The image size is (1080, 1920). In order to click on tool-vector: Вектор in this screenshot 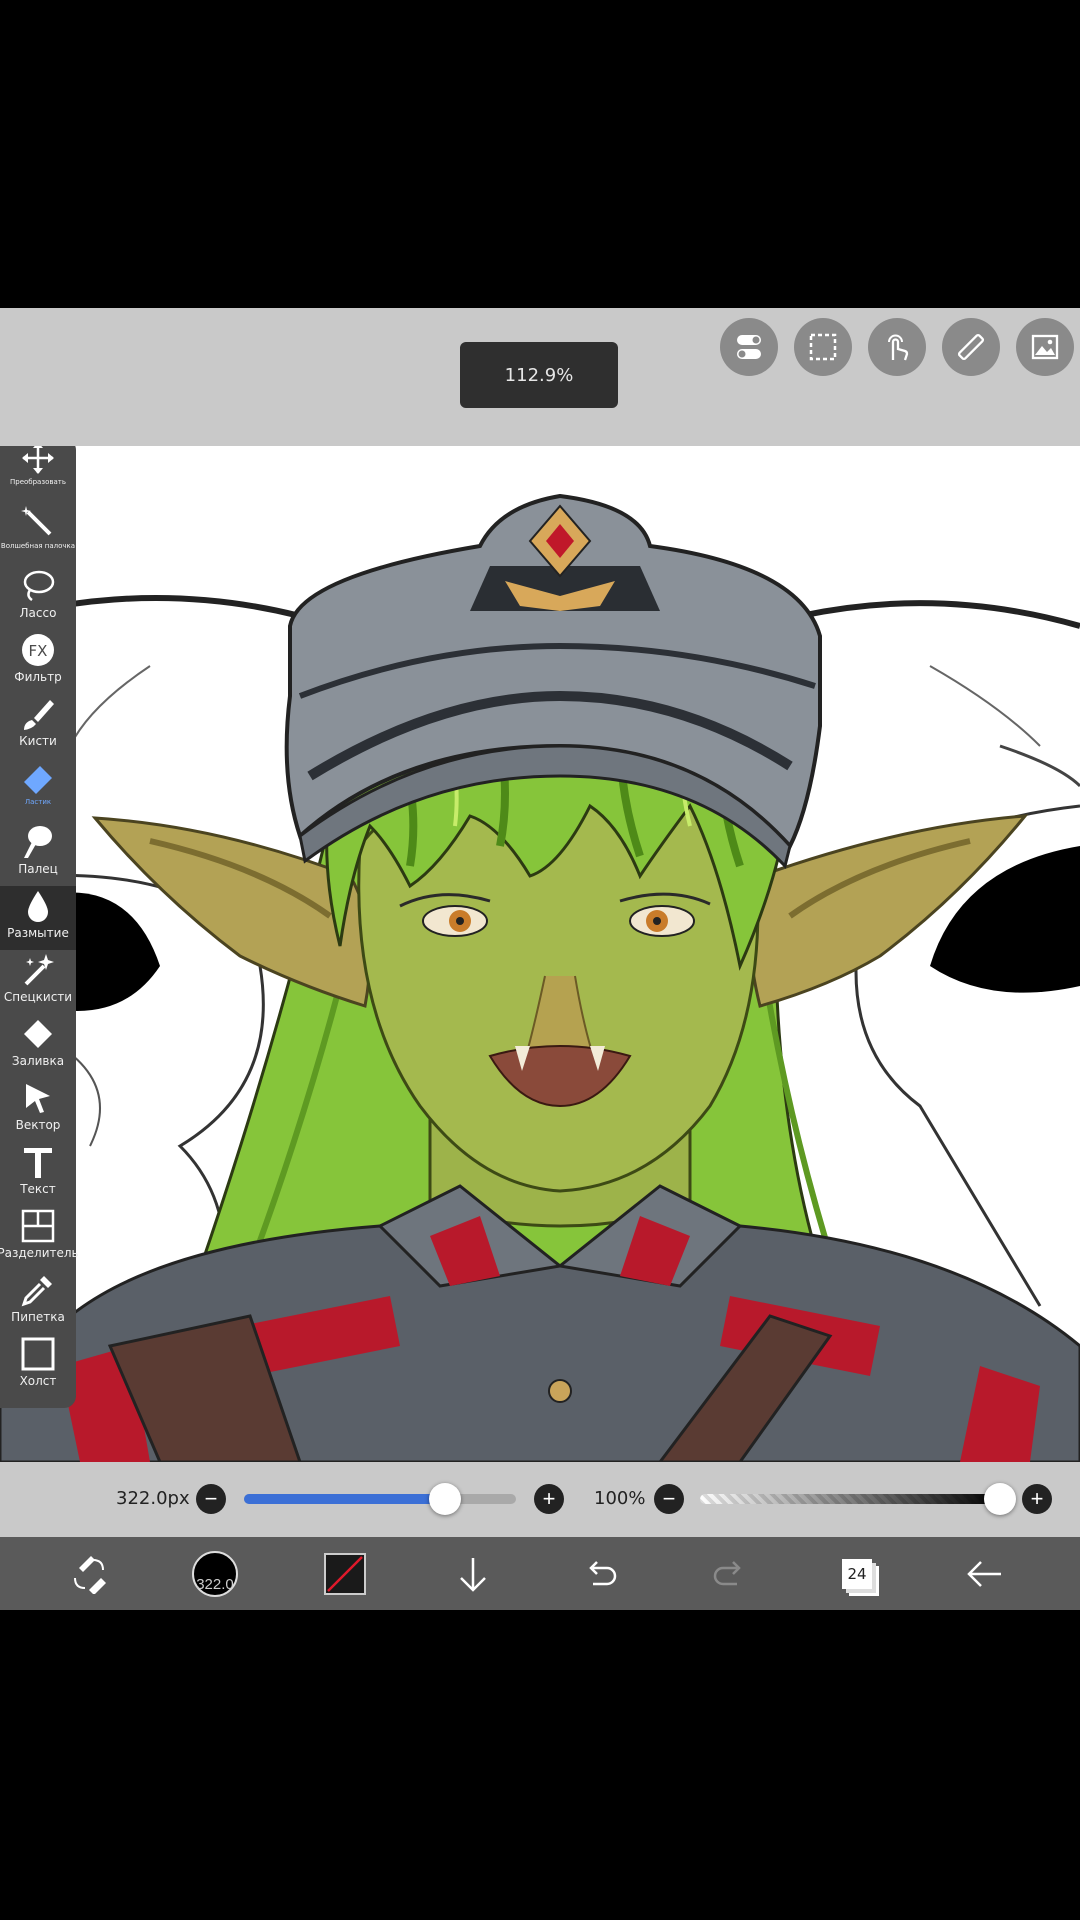, I will do `click(38, 1110)`.